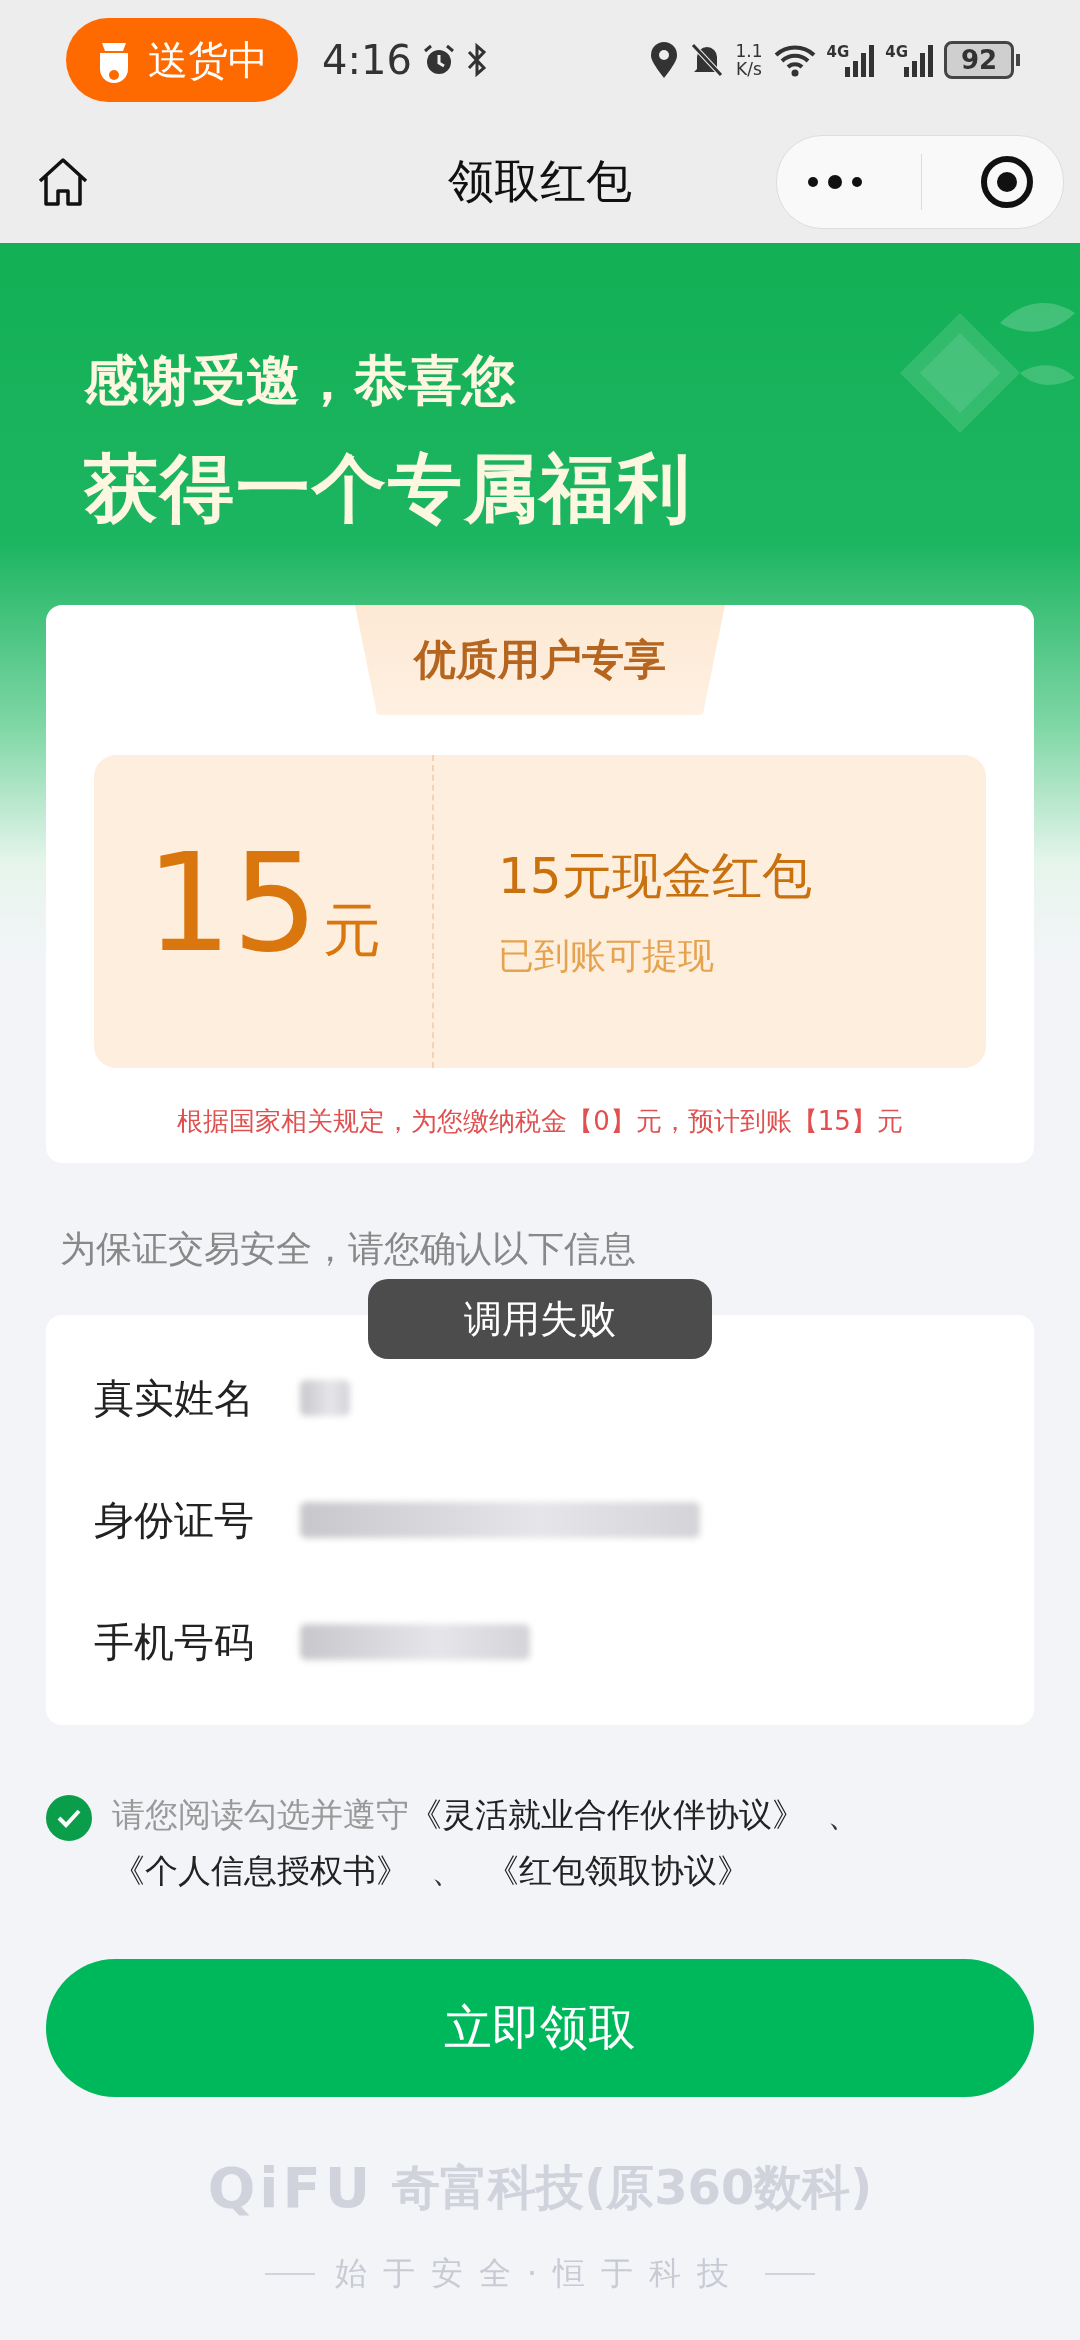 The height and width of the screenshot is (2340, 1080). What do you see at coordinates (540, 181) in the screenshot?
I see `page-title: 领取红包` at bounding box center [540, 181].